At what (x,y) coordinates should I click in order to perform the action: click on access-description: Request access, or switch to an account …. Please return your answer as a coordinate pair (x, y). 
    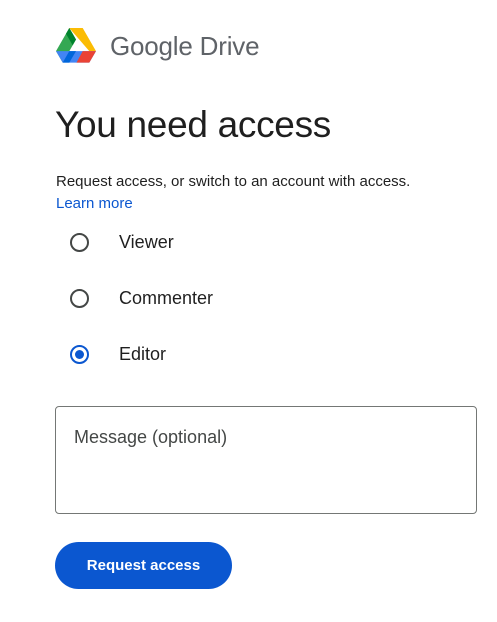
    Looking at the image, I should click on (233, 193).